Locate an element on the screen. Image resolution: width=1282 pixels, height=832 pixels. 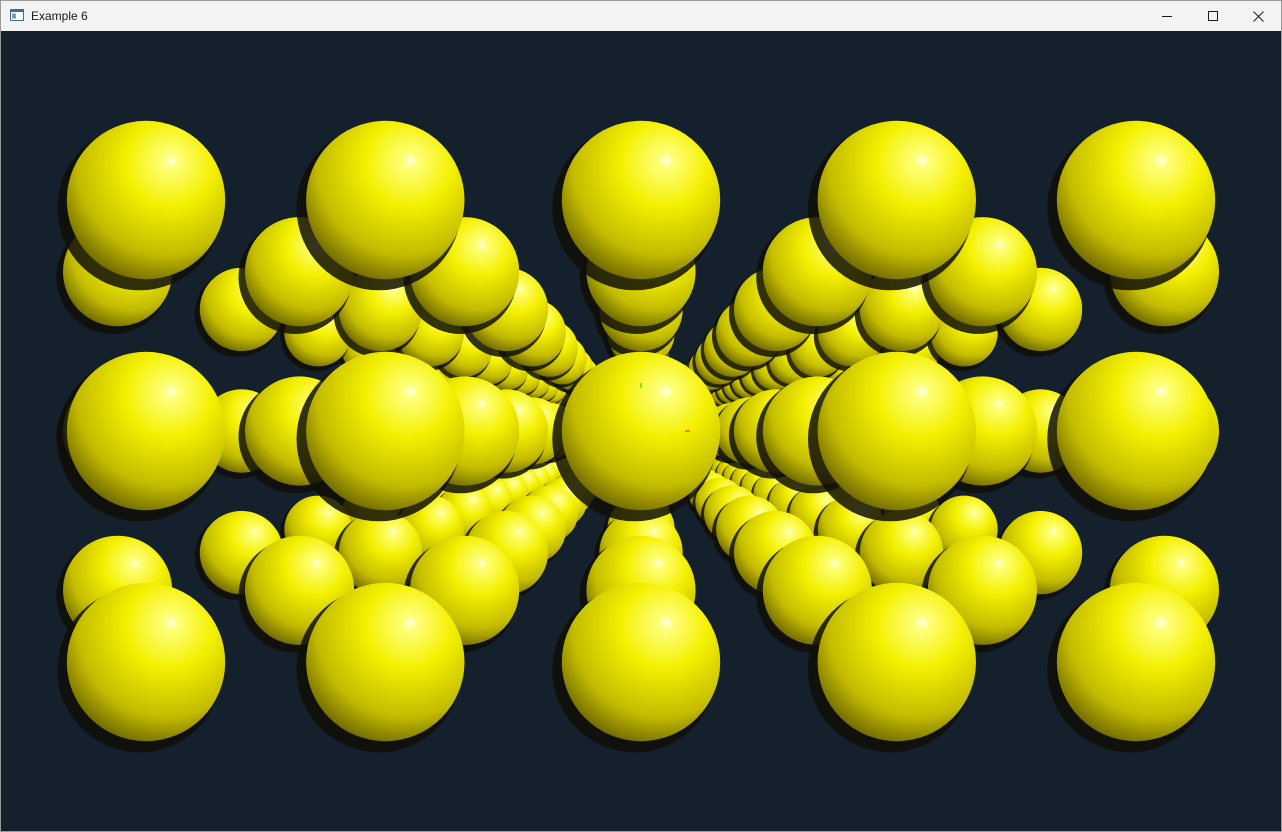
window-title: Example 6 is located at coordinates (59, 16).